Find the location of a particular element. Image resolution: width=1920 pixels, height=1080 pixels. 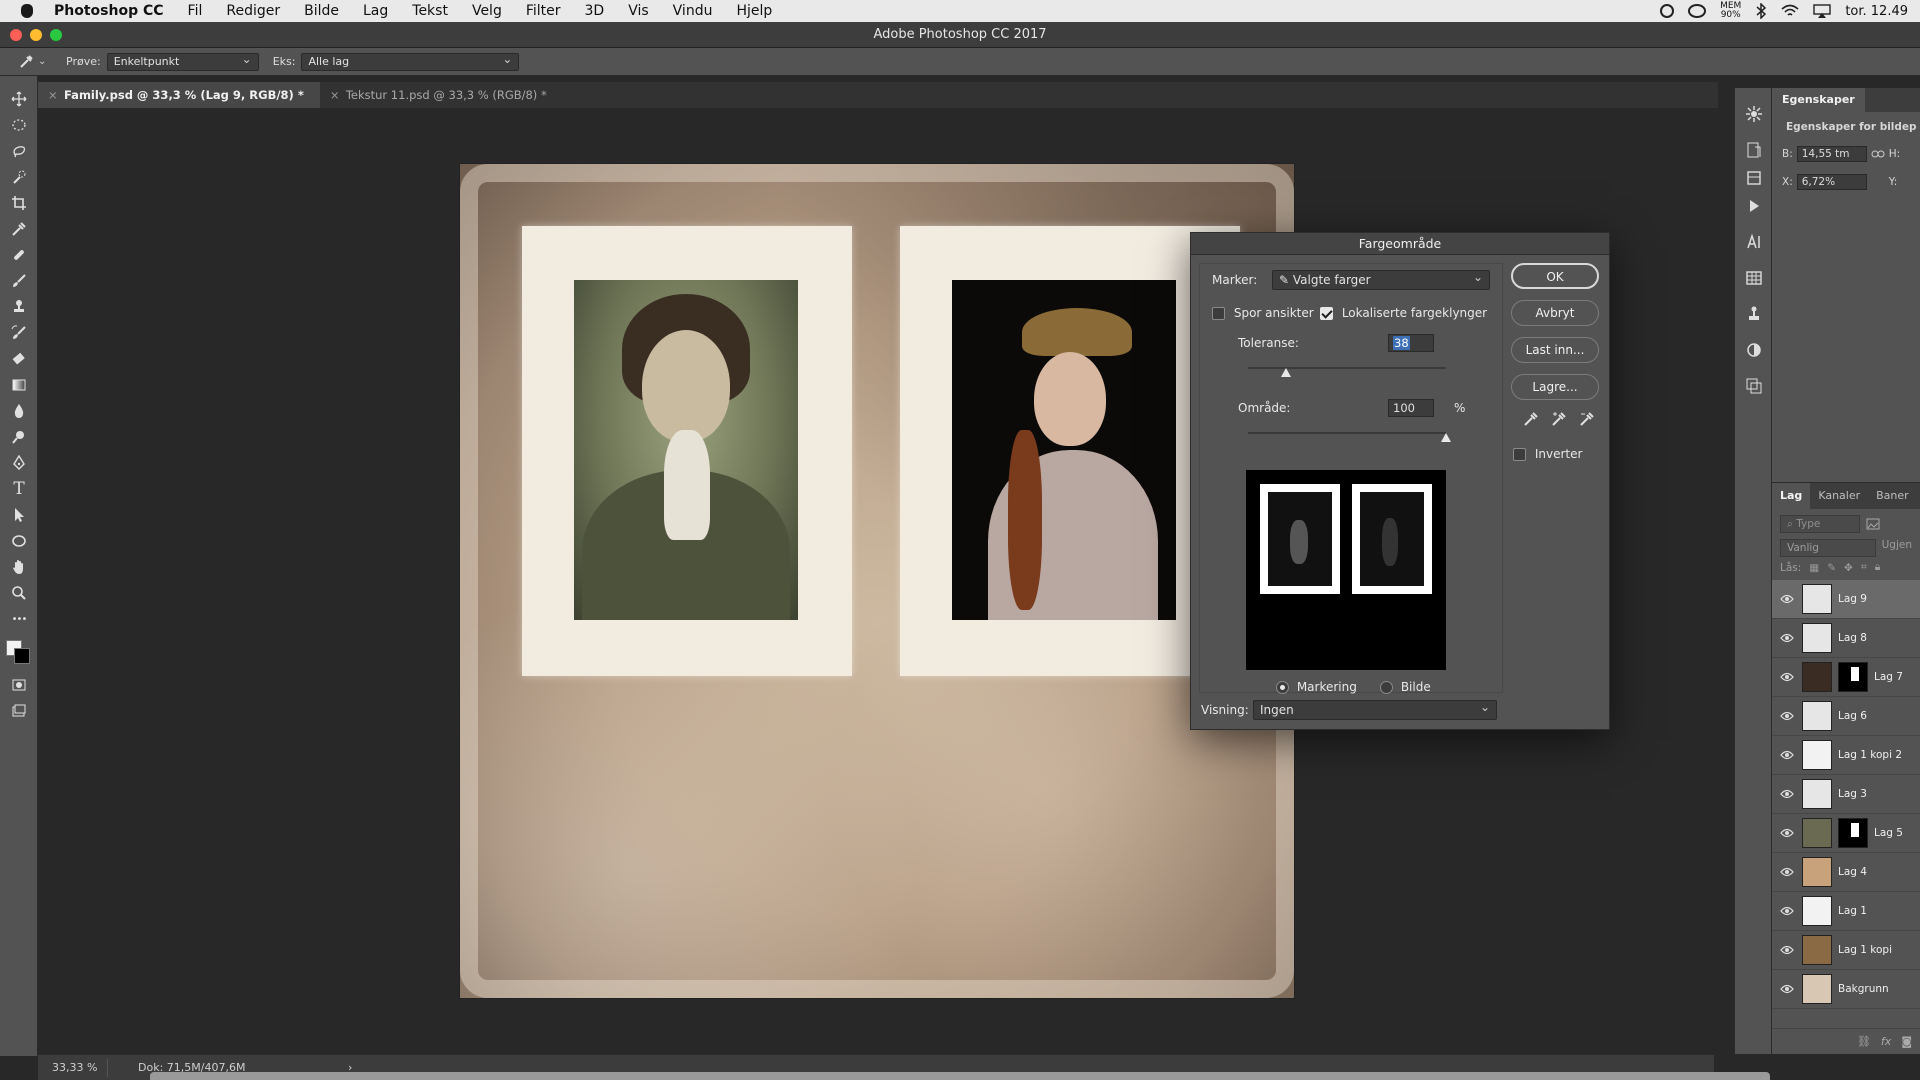

wifi-icon is located at coordinates (1790, 11).